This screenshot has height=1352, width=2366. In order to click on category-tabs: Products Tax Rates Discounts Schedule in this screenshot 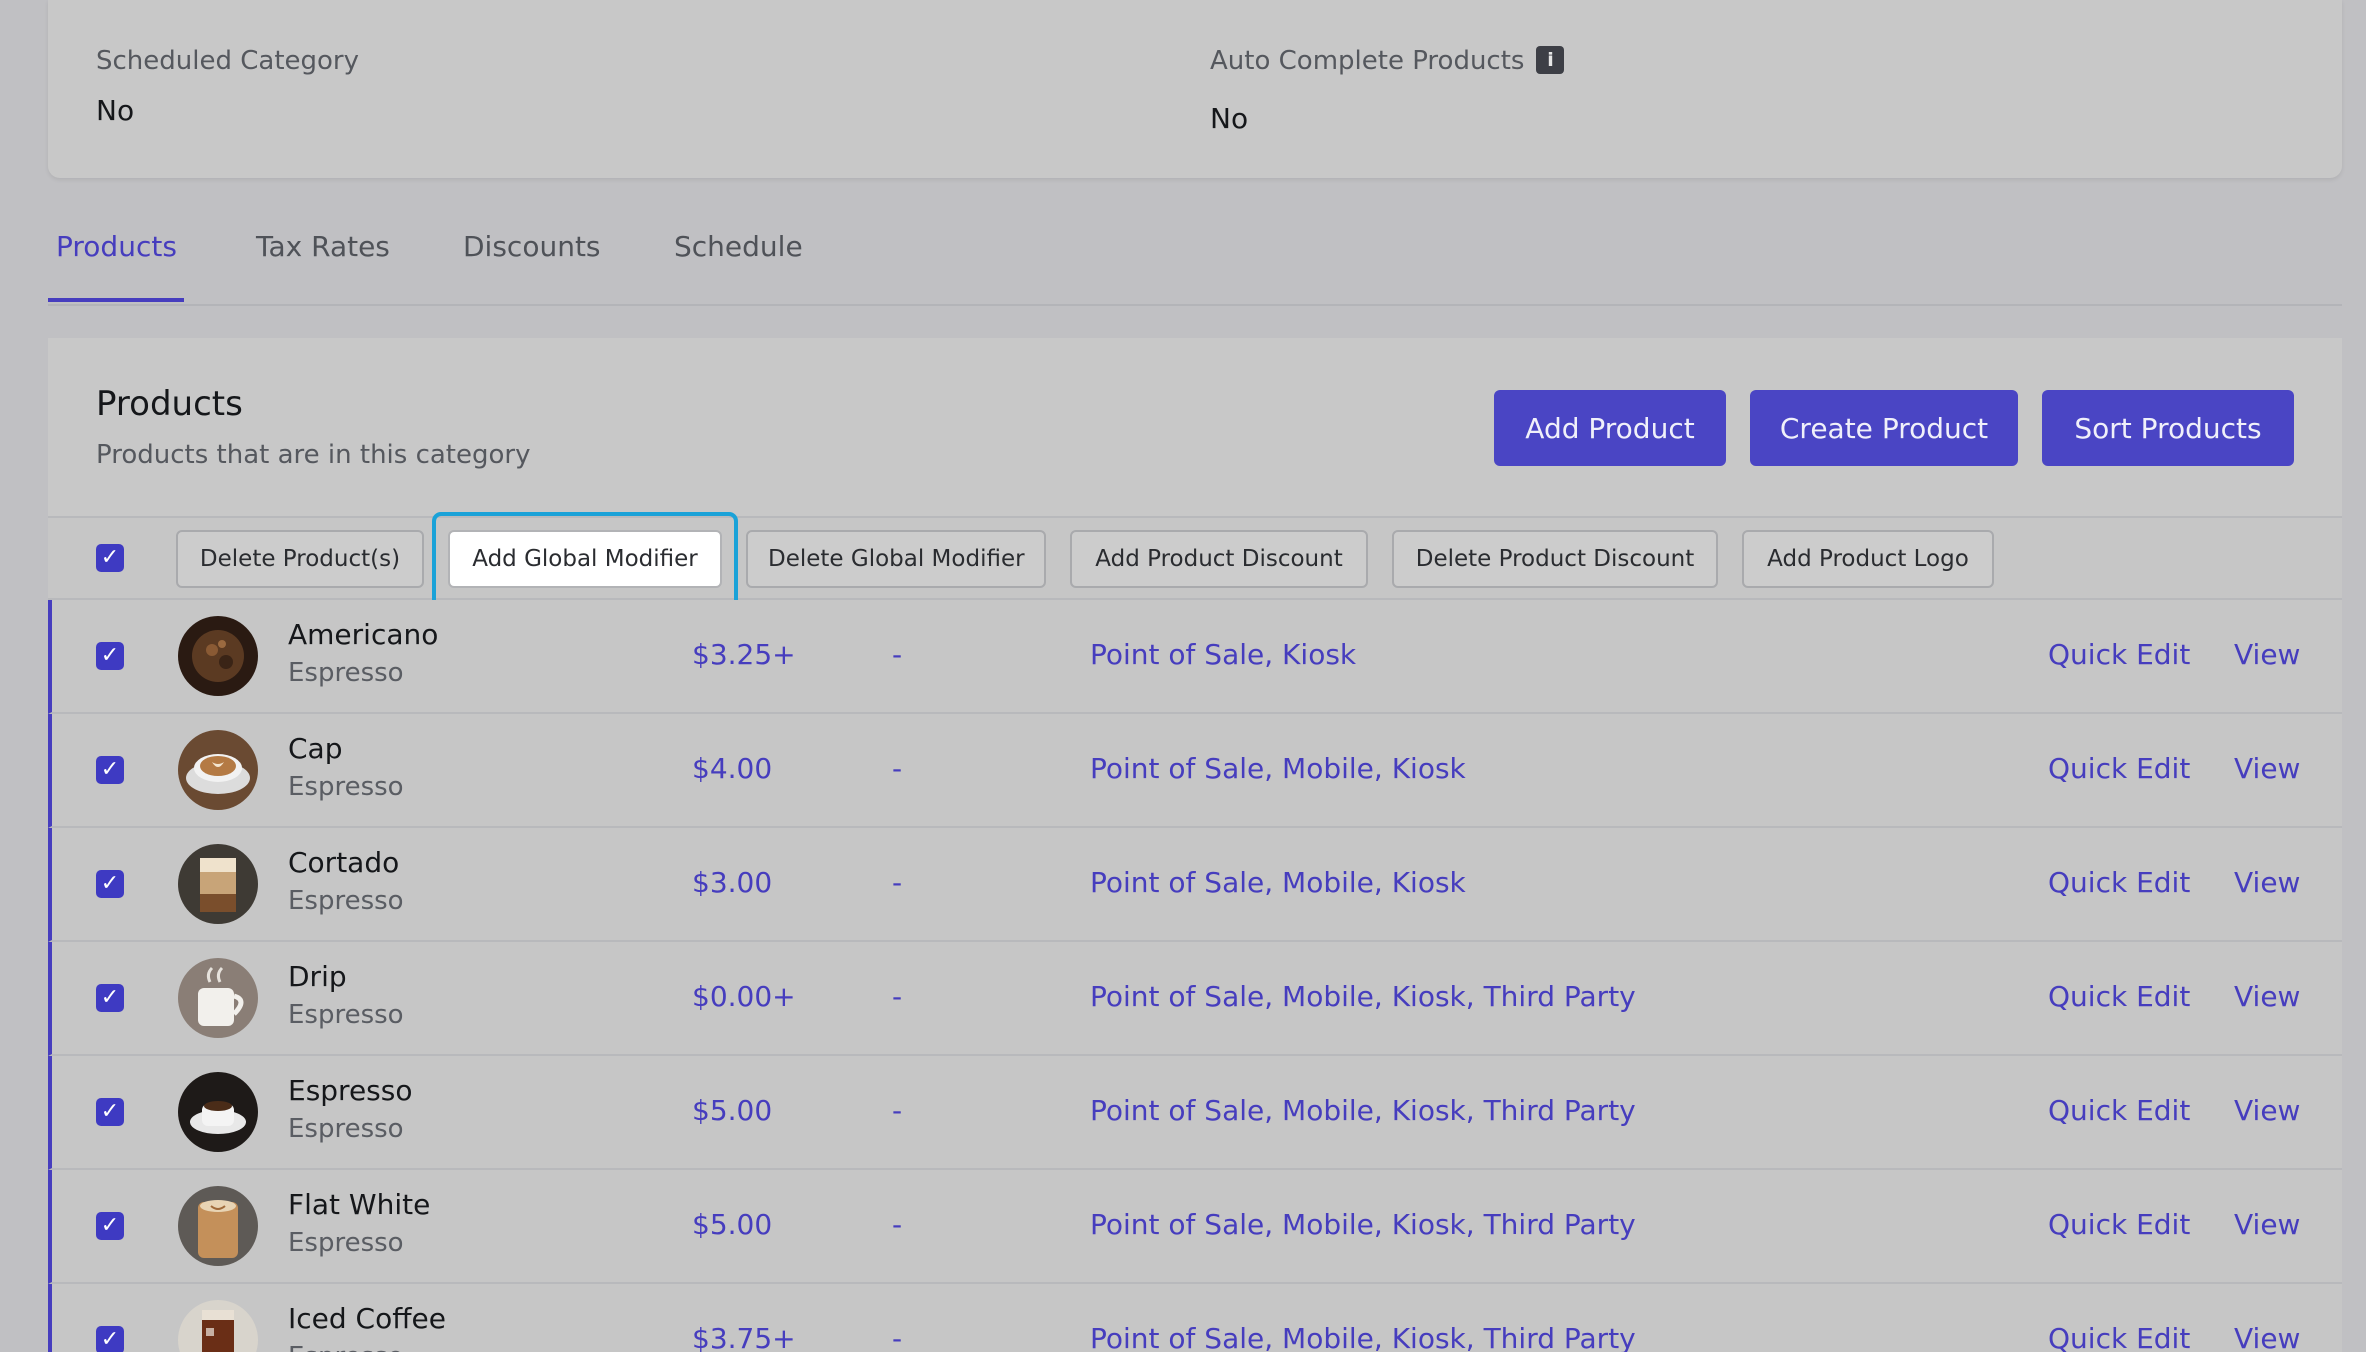, I will do `click(1195, 263)`.